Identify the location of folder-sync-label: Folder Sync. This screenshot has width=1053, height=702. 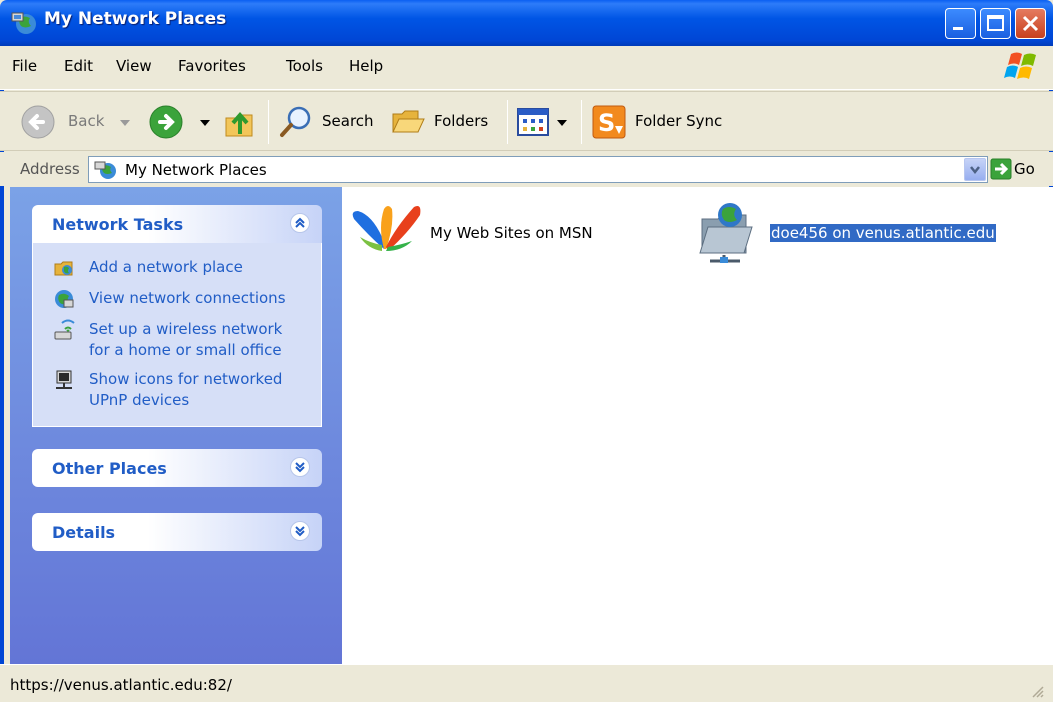
(679, 121).